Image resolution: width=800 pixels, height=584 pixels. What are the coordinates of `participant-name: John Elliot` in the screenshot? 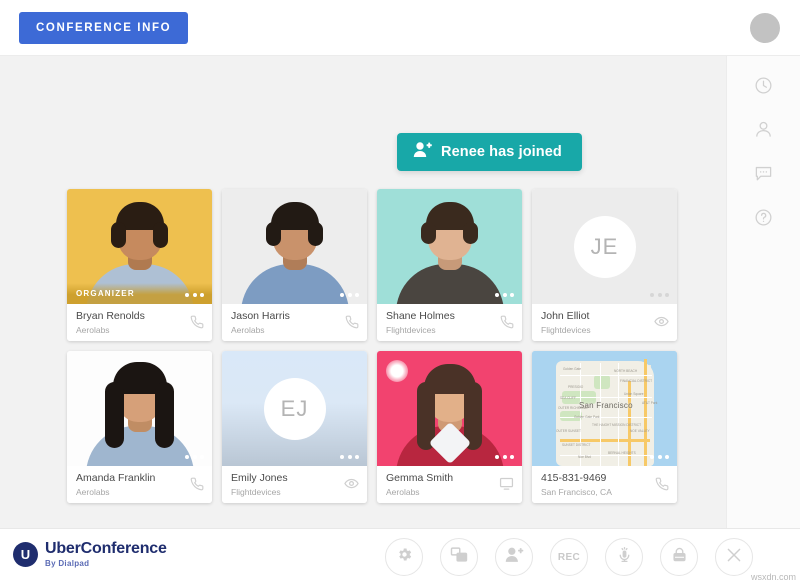 It's located at (565, 316).